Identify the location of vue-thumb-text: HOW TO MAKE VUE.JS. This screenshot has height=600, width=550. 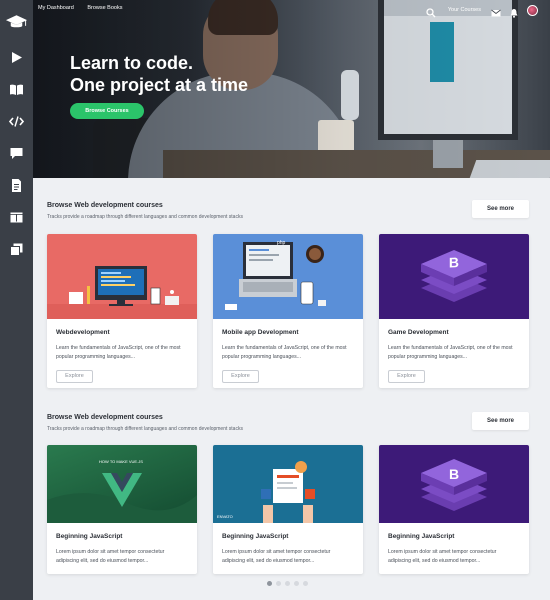
(121, 461).